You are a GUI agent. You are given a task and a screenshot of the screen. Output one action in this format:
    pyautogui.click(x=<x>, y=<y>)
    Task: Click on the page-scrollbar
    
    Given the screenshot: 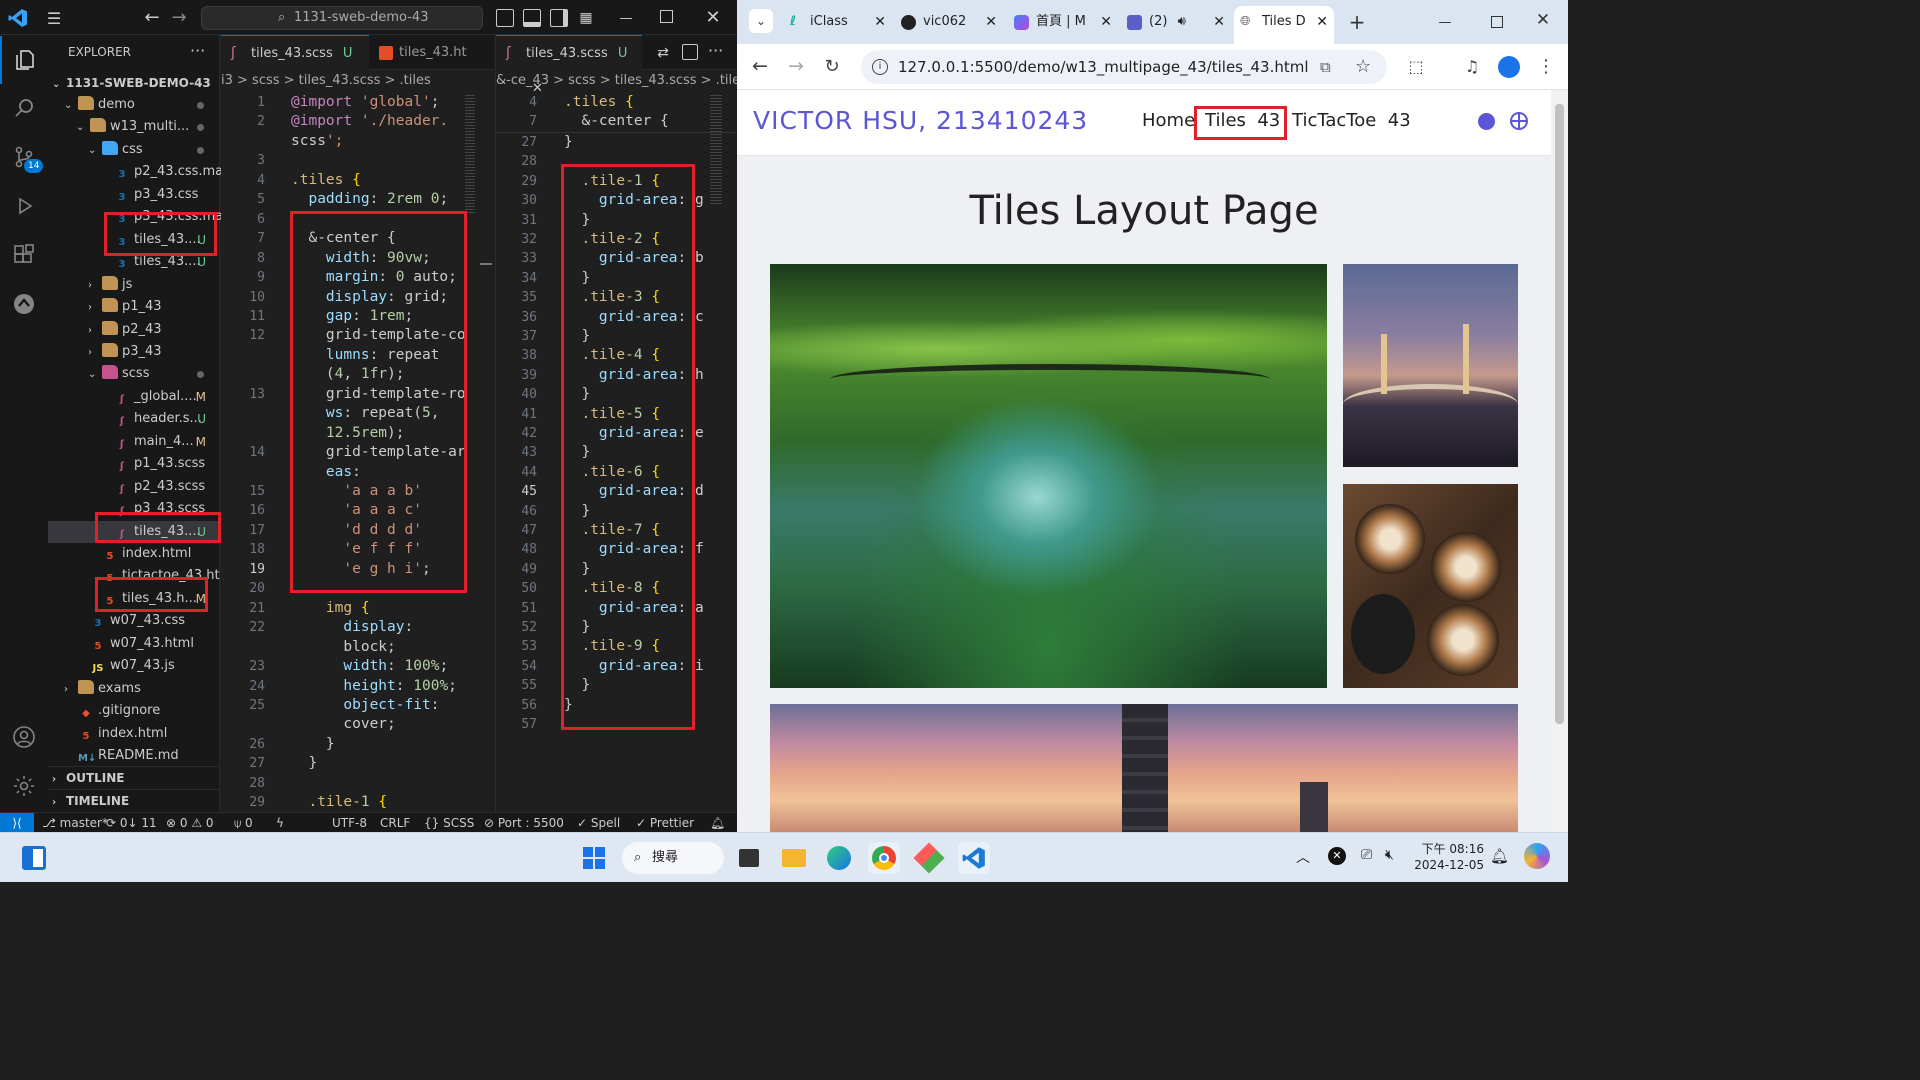 What is the action you would take?
    pyautogui.click(x=1559, y=461)
    